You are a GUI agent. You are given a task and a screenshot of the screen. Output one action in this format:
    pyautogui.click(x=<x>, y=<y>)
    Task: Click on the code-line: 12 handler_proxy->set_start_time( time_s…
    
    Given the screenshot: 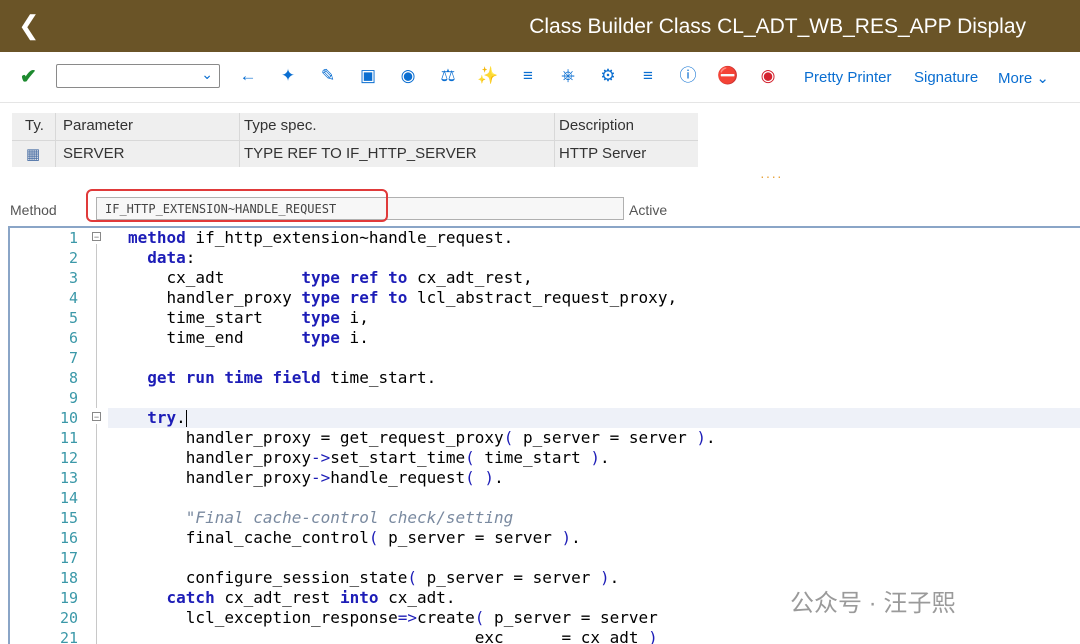 What is the action you would take?
    pyautogui.click(x=545, y=458)
    